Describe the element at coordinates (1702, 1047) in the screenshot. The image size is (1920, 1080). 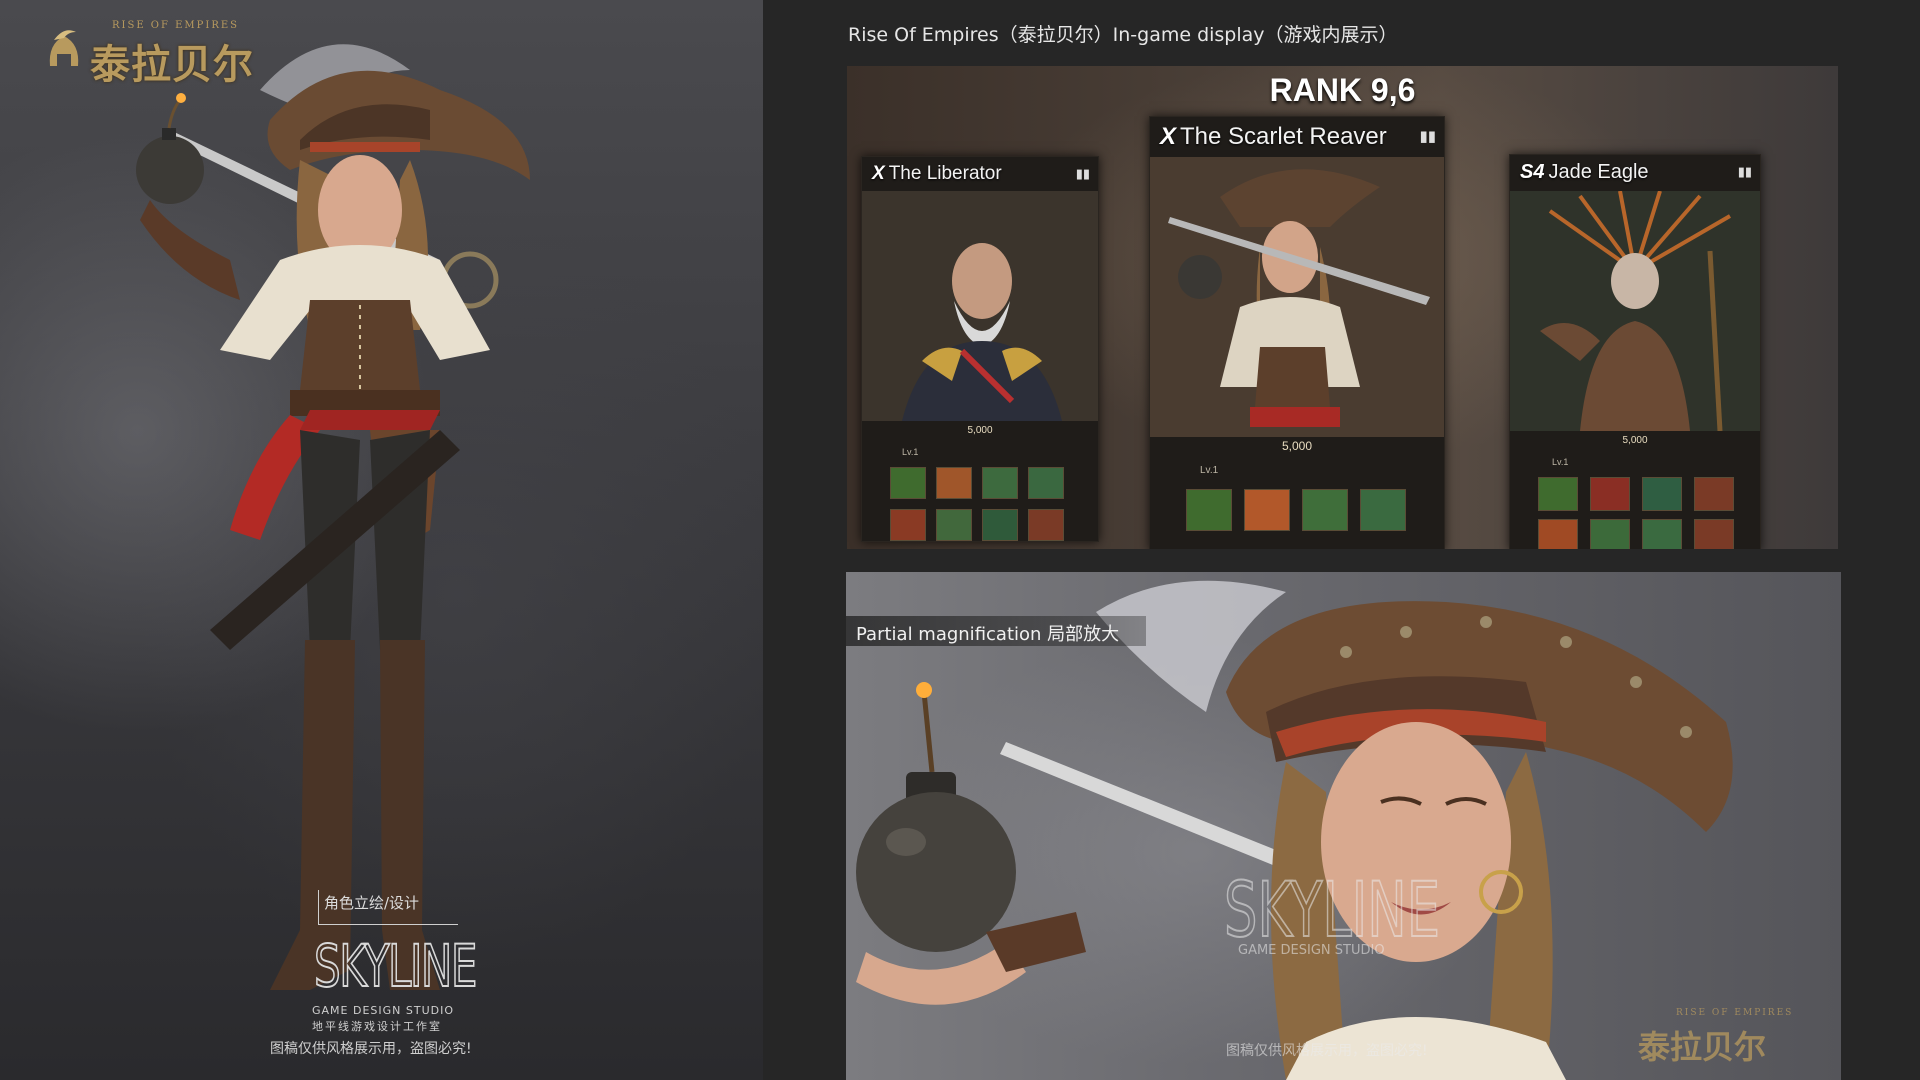
I see `mag-logo-chinese: 泰拉贝尔` at that location.